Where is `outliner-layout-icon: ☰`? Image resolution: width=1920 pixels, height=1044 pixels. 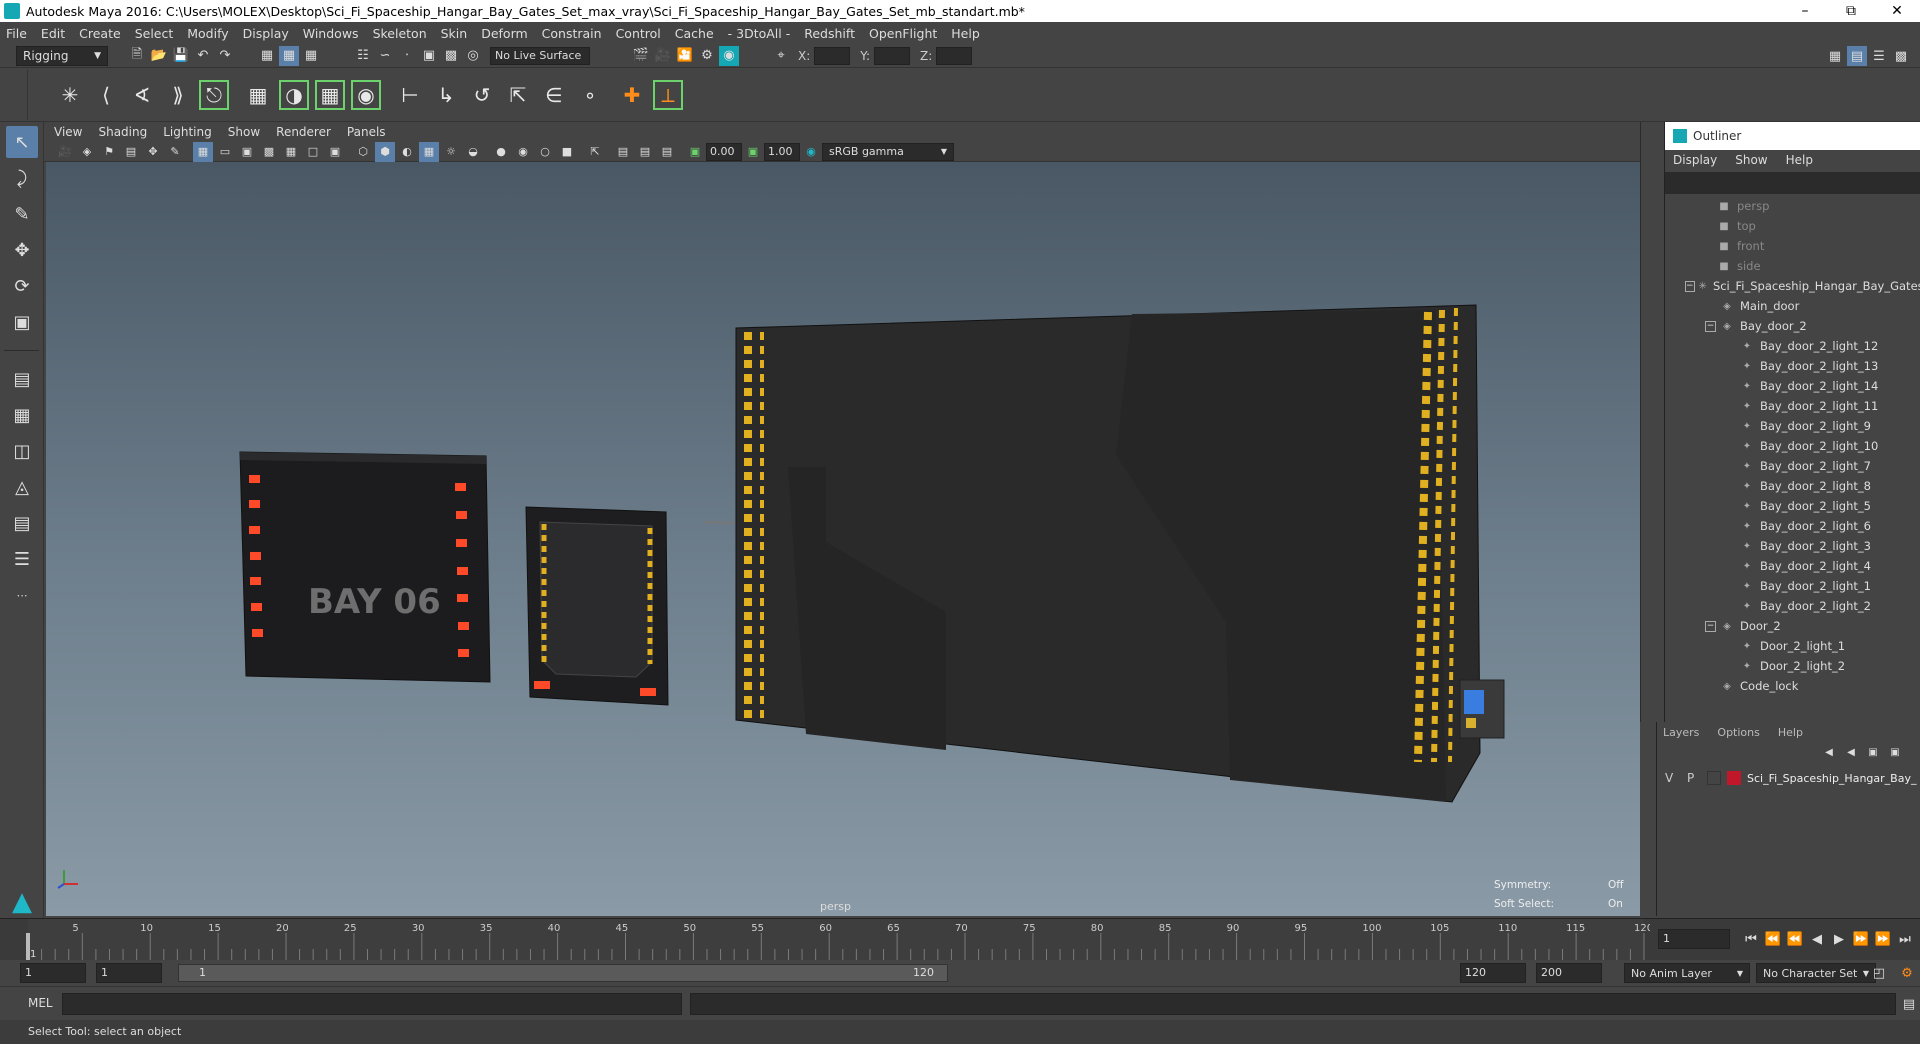 outliner-layout-icon: ☰ is located at coordinates (22, 559).